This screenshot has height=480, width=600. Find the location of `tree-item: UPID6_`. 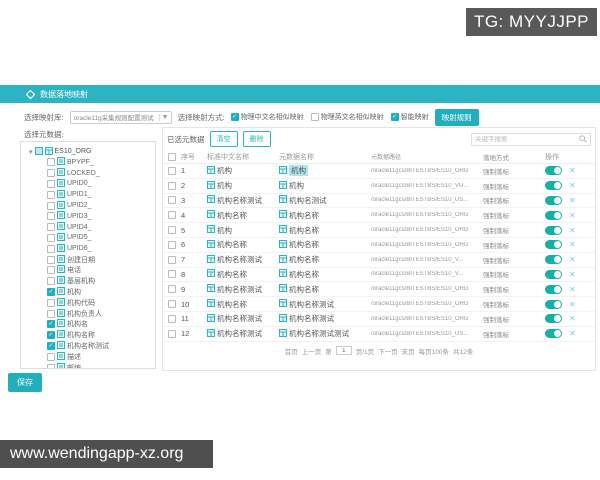

tree-item: UPID6_ is located at coordinates (92, 248).